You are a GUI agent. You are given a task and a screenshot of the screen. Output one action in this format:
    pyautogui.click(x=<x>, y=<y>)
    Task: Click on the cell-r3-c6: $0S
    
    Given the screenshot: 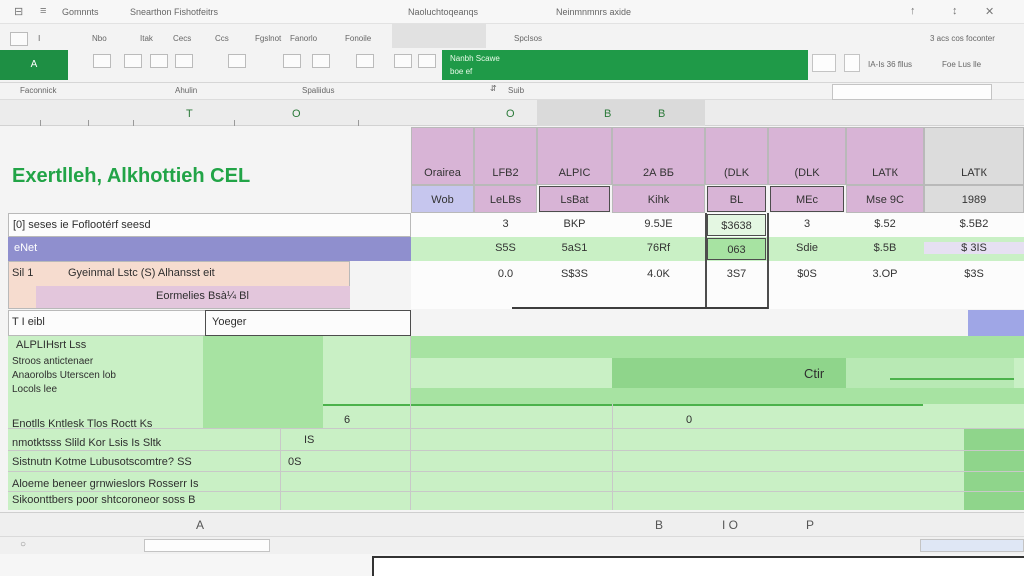 What is the action you would take?
    pyautogui.click(x=807, y=274)
    